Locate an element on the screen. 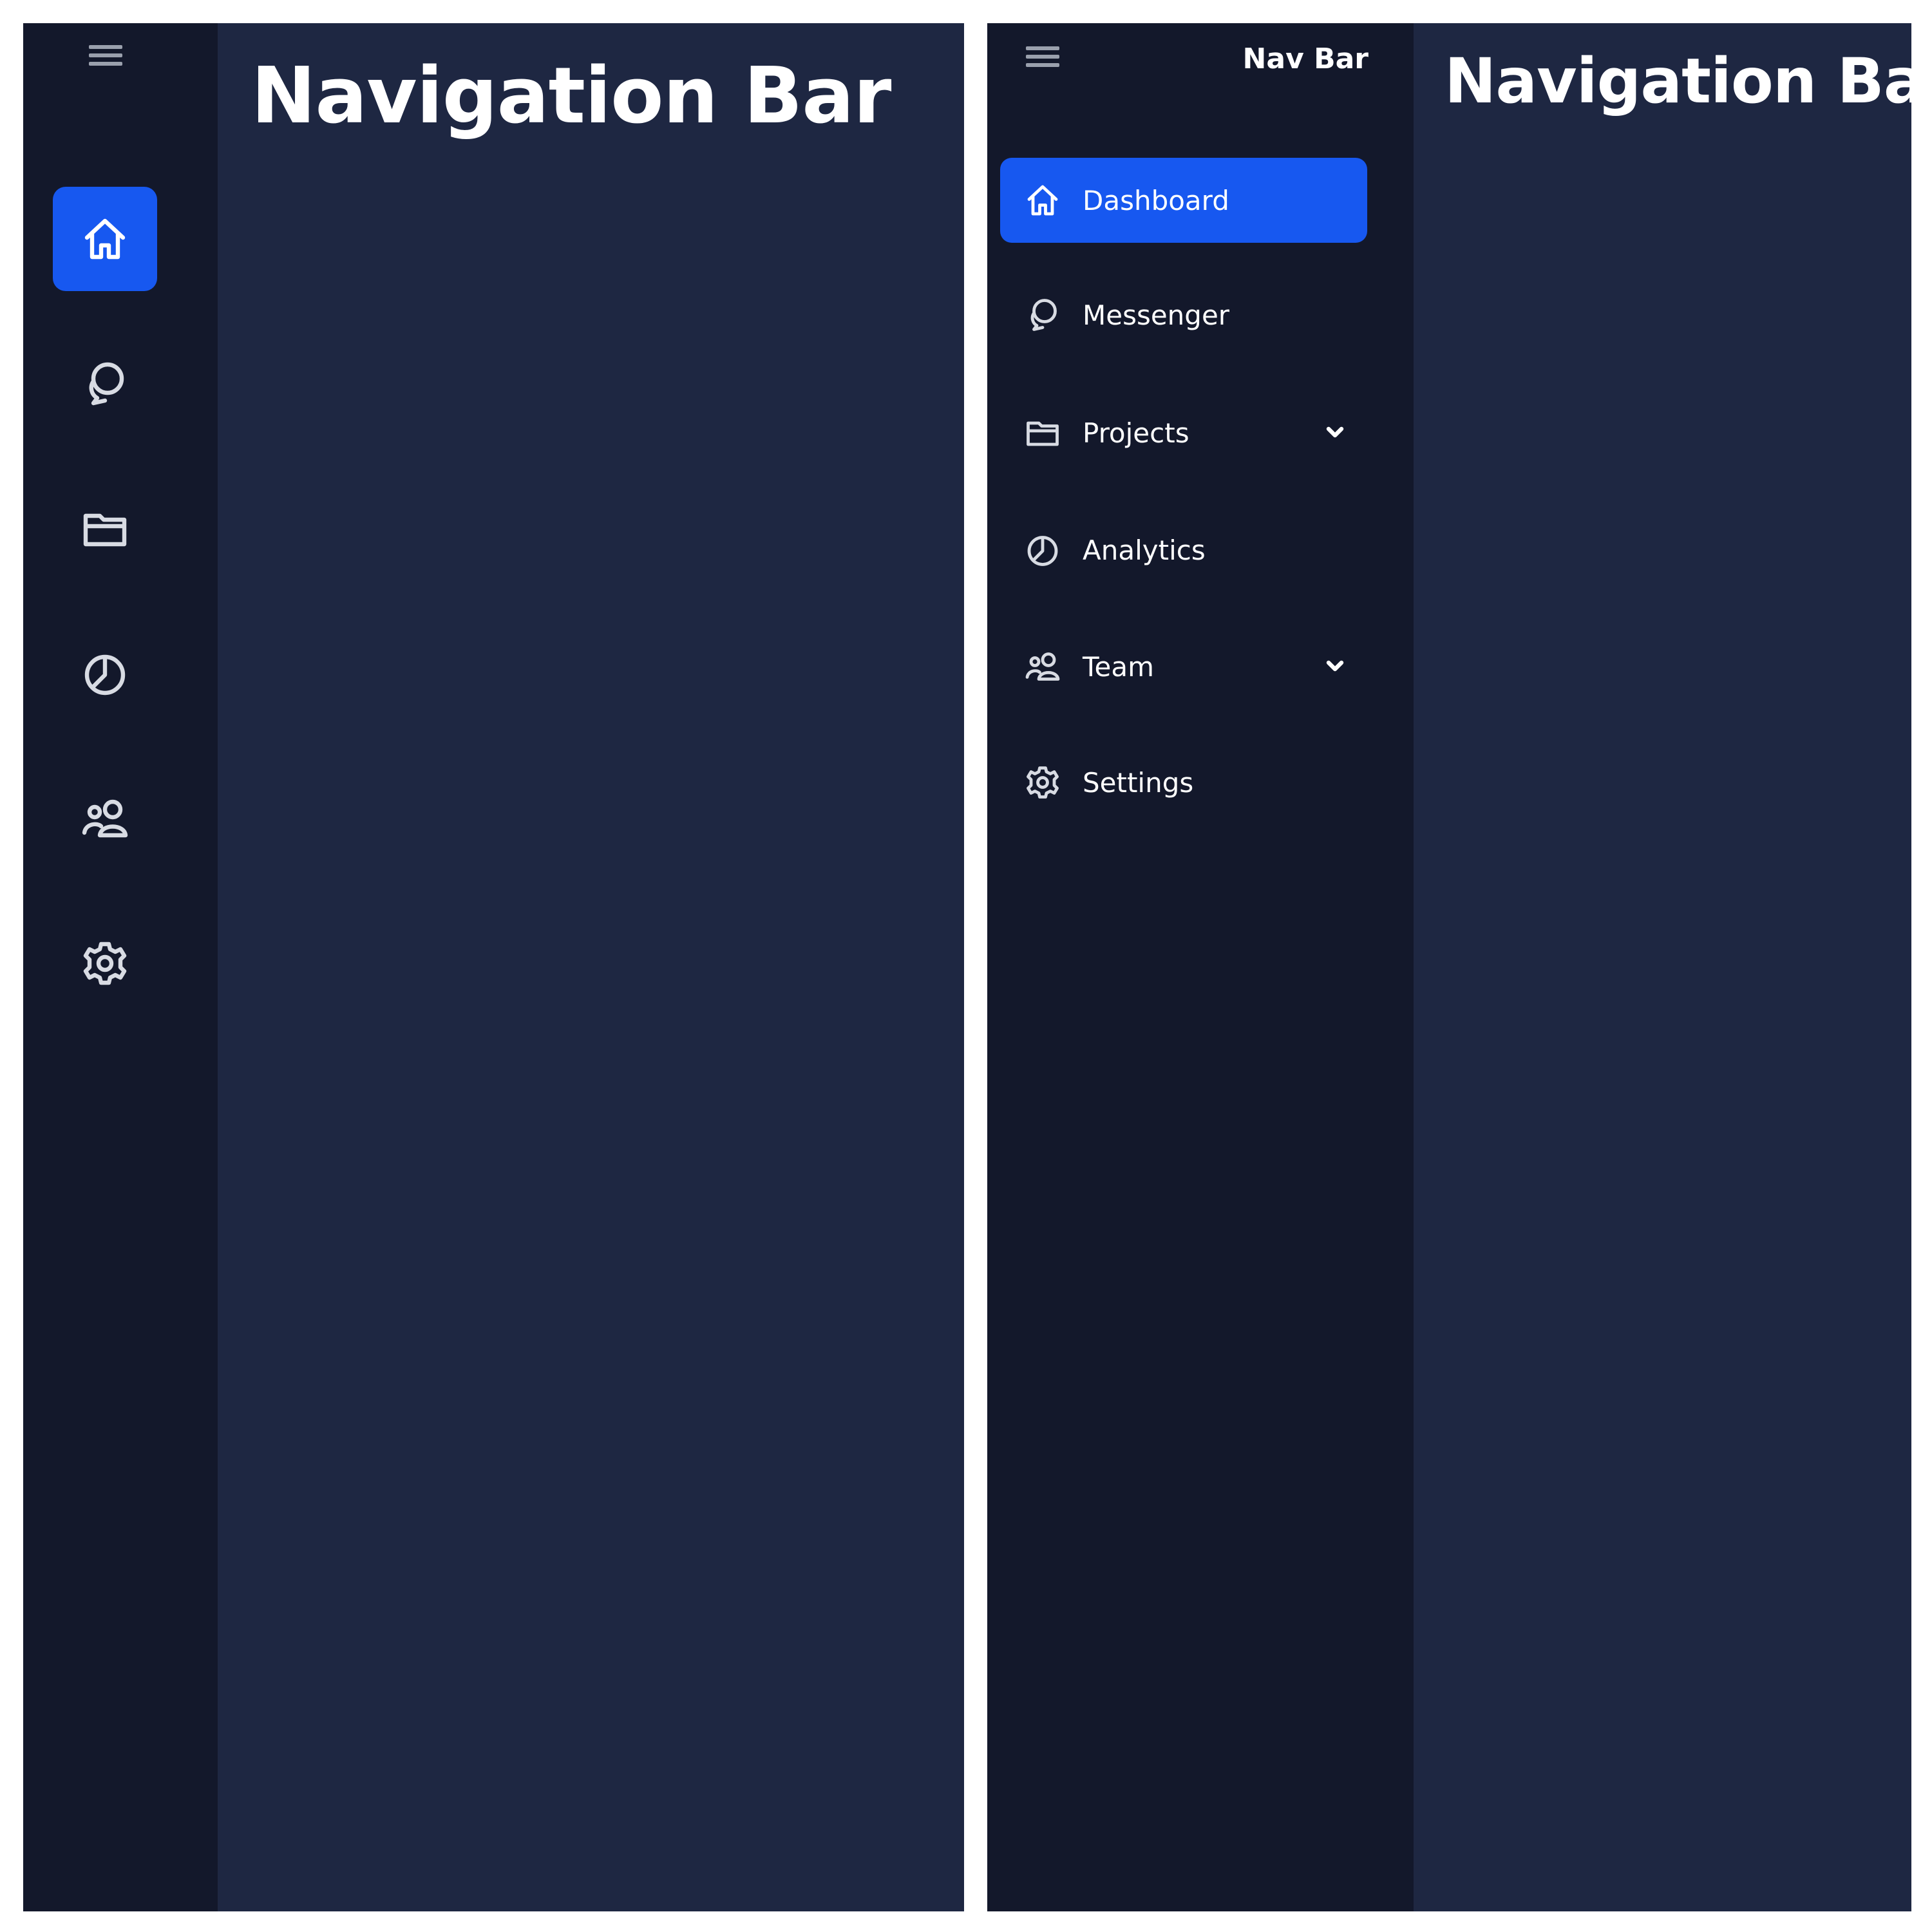 The image size is (1932, 1932). nav-item-messenger: Messenger is located at coordinates (1183, 314).